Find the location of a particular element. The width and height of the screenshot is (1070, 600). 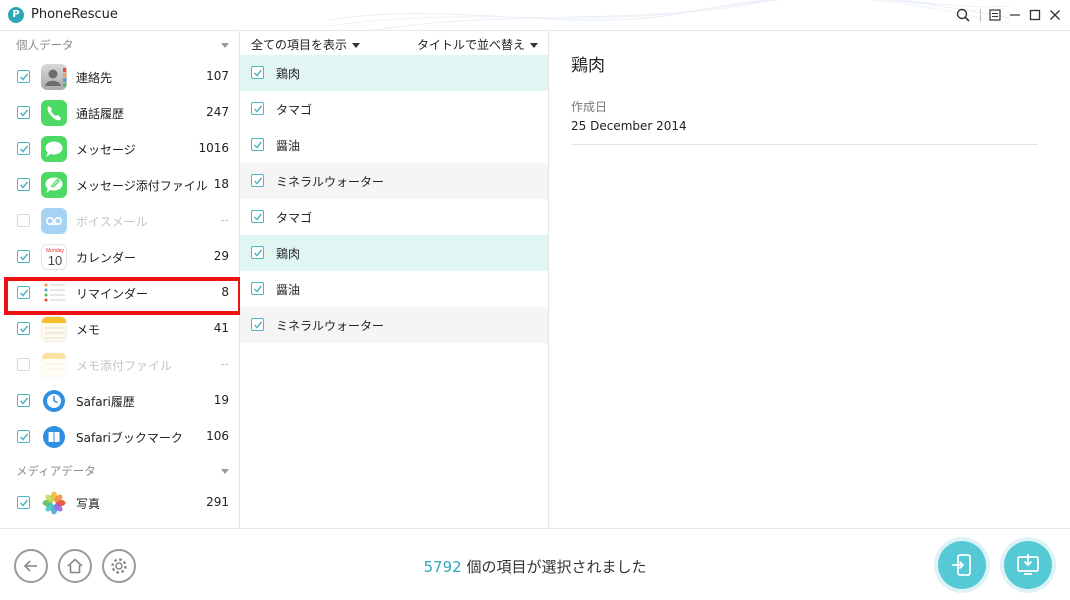

sidebar-item-notes-attachments: メモ添付ファイル -- is located at coordinates (119, 365).